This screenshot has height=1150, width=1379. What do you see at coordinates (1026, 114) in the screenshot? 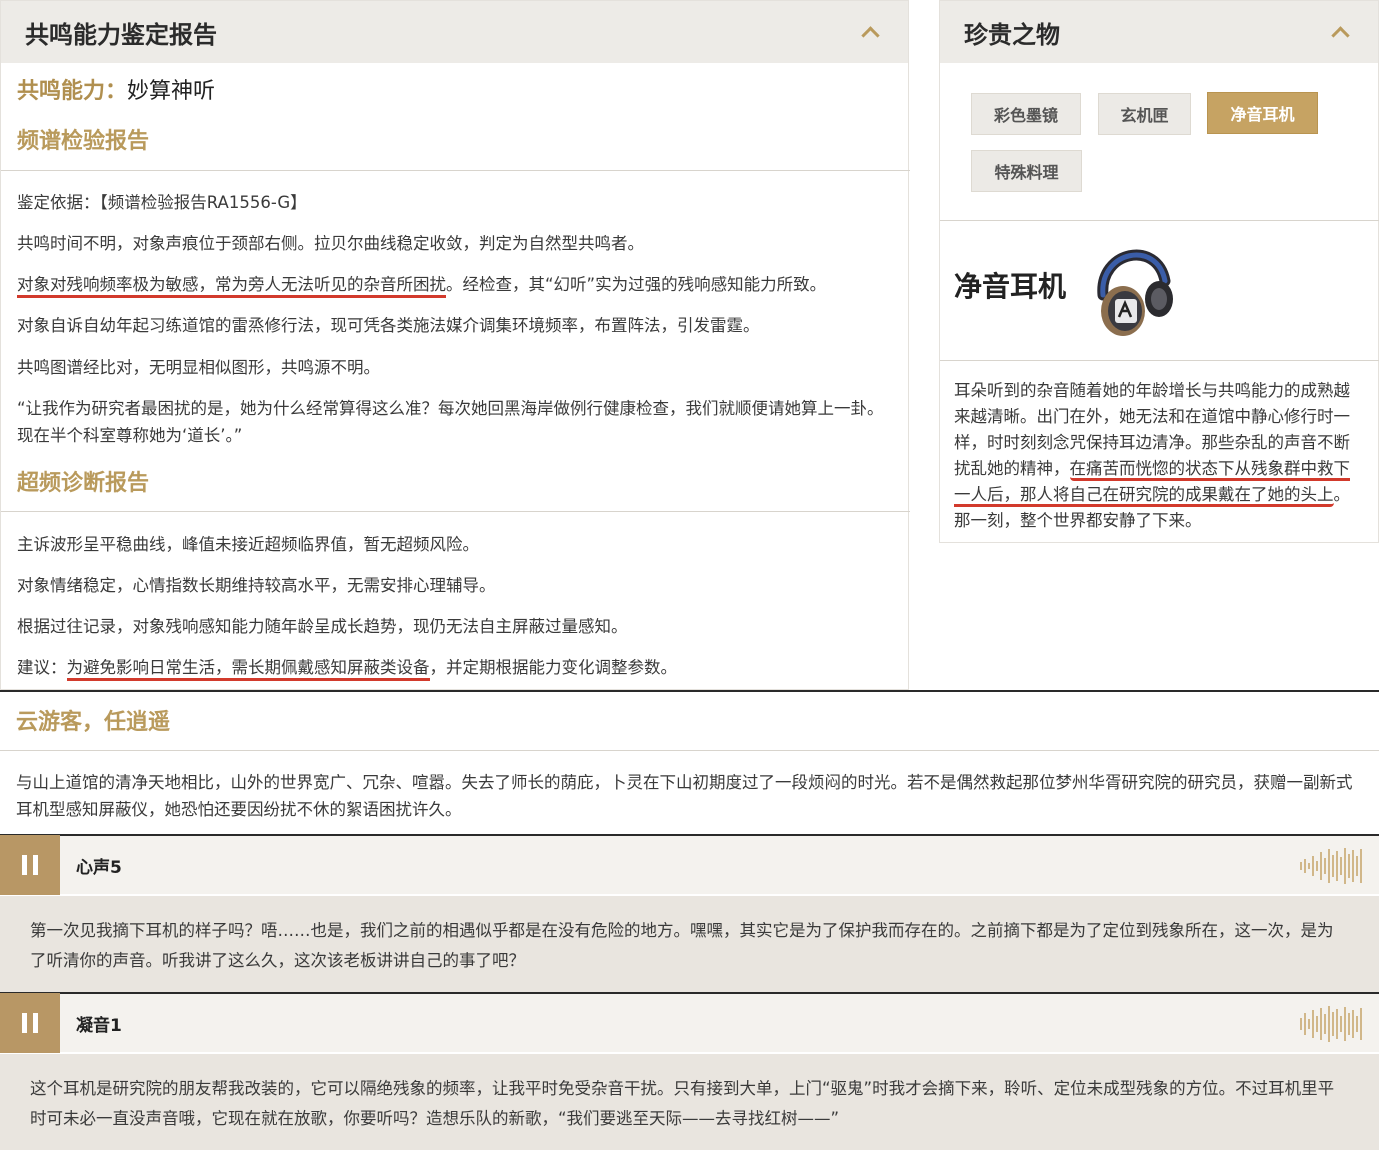
I see `chip-sunglasses: 彩色墨镜` at bounding box center [1026, 114].